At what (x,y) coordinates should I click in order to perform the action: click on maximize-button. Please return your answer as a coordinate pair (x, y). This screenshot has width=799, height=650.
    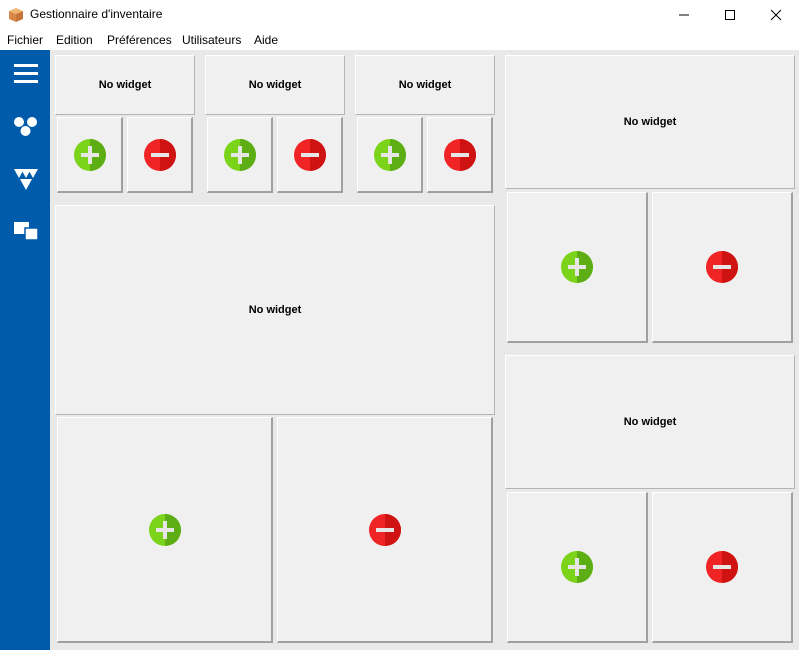
    Looking at the image, I should click on (730, 15).